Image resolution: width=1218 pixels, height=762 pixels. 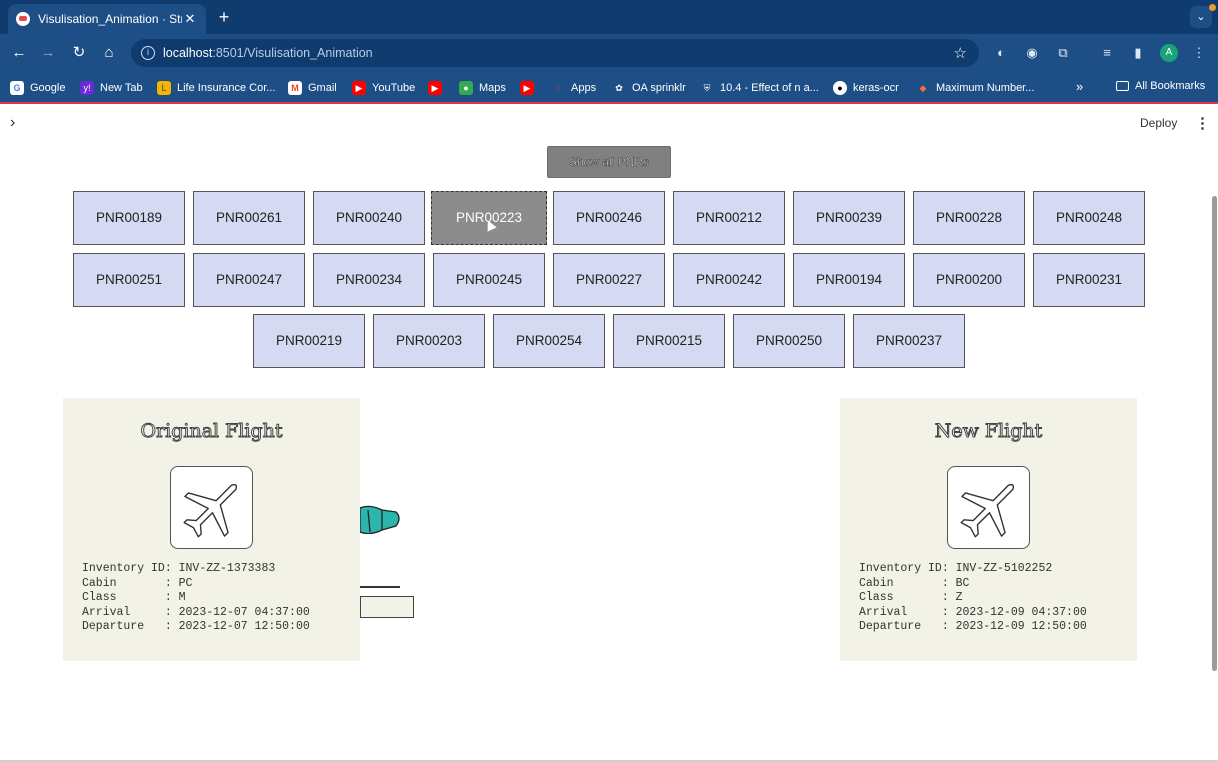 What do you see at coordinates (969, 280) in the screenshot?
I see `pnr-button: PNR00200` at bounding box center [969, 280].